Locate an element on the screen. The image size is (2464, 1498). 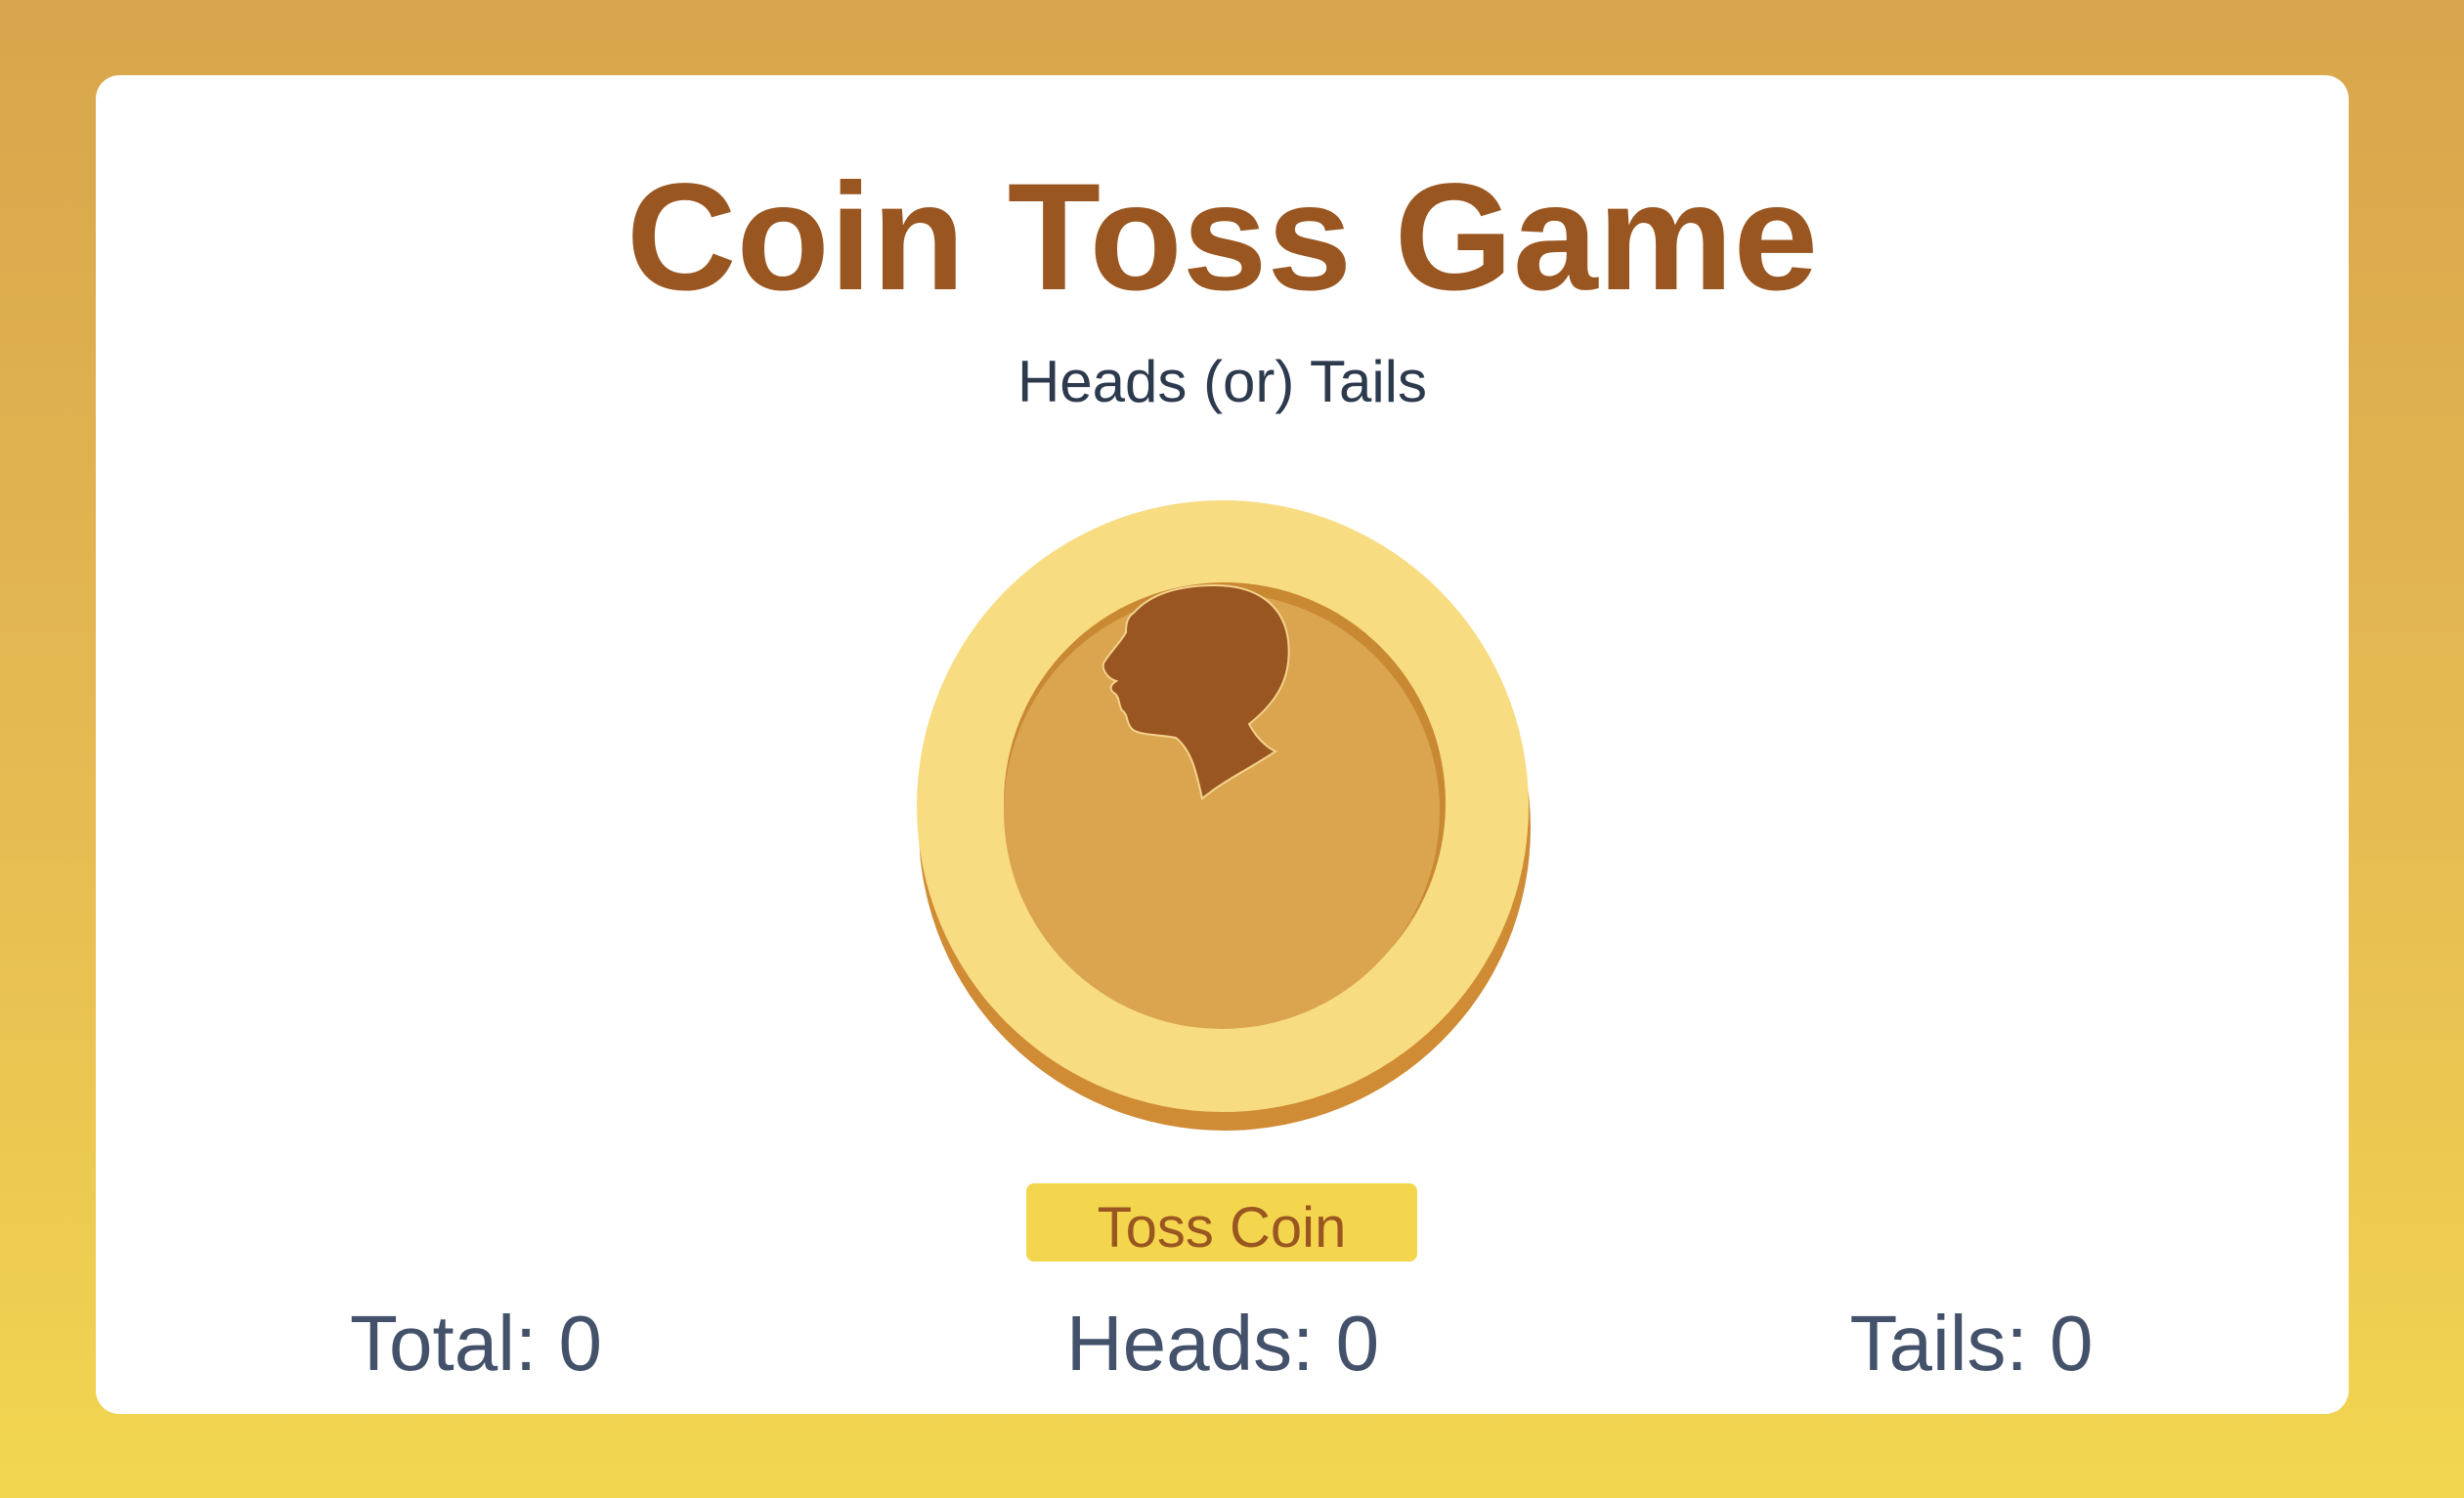
page-title: Coin Toss Game is located at coordinates (1222, 237).